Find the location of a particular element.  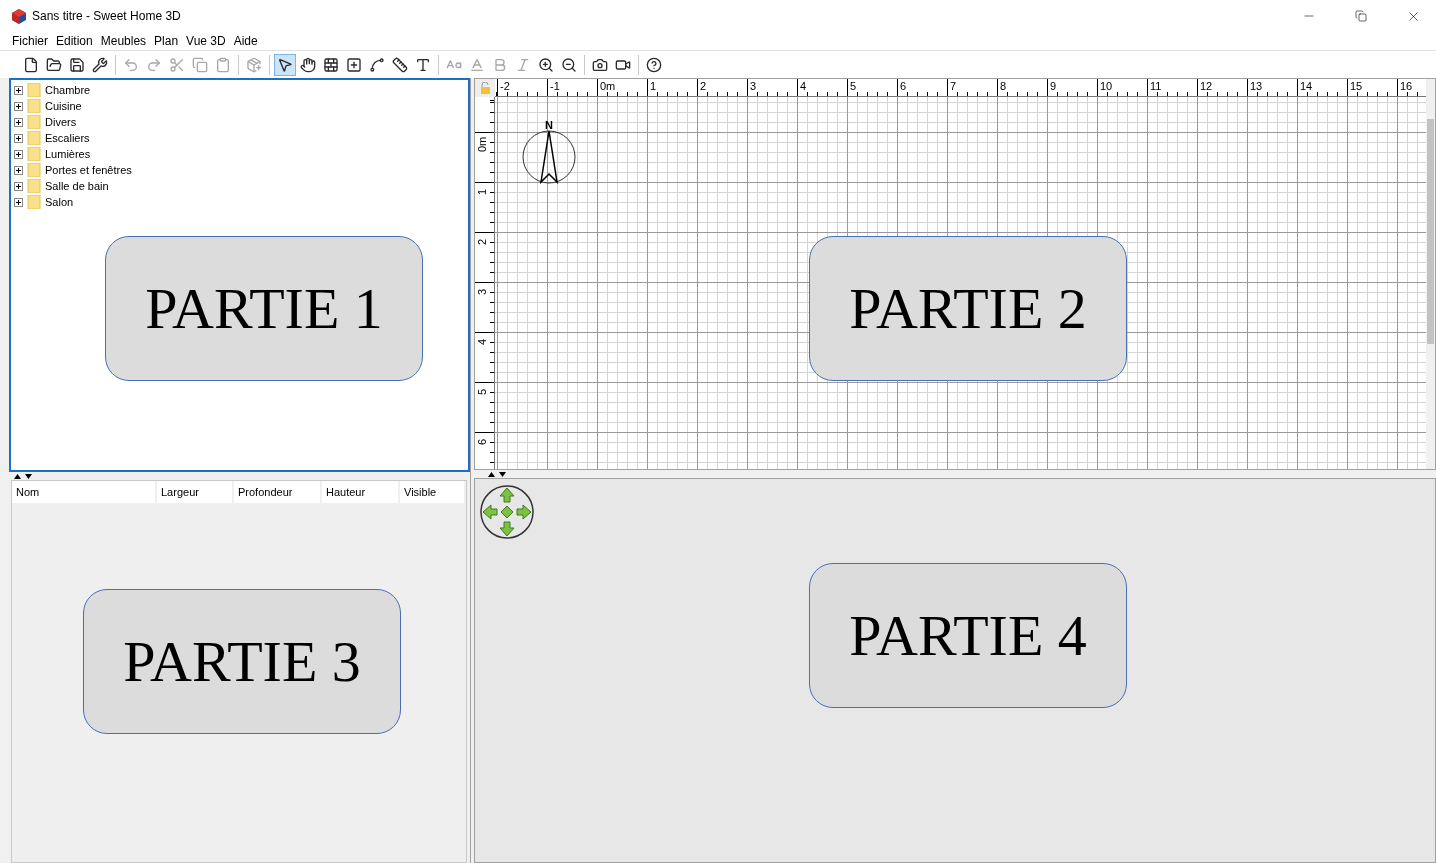

ruler-label: -1 is located at coordinates (555, 86).